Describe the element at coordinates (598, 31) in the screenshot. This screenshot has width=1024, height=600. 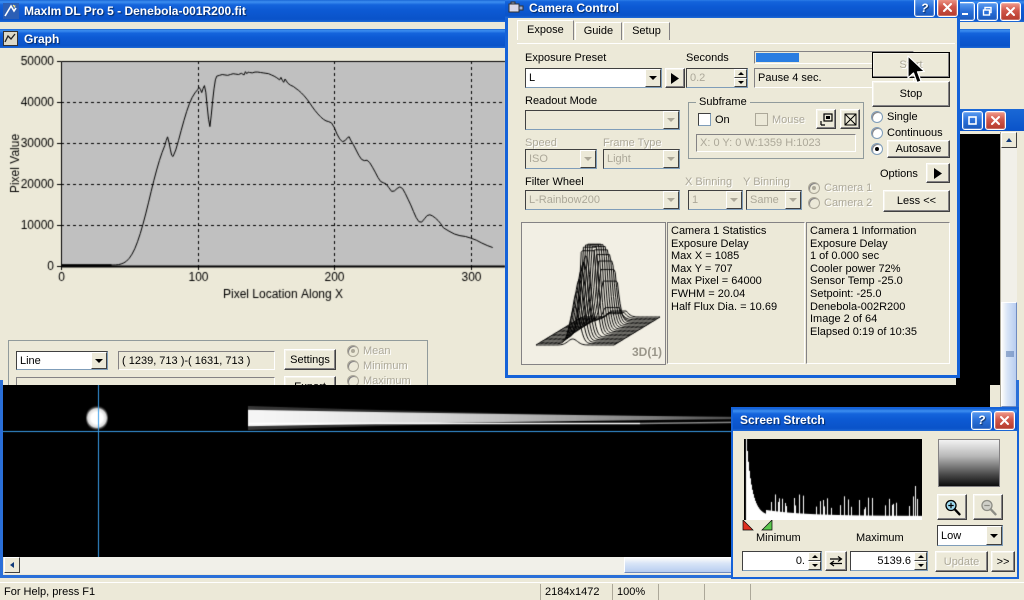
I see `tab-guide: Guide` at that location.